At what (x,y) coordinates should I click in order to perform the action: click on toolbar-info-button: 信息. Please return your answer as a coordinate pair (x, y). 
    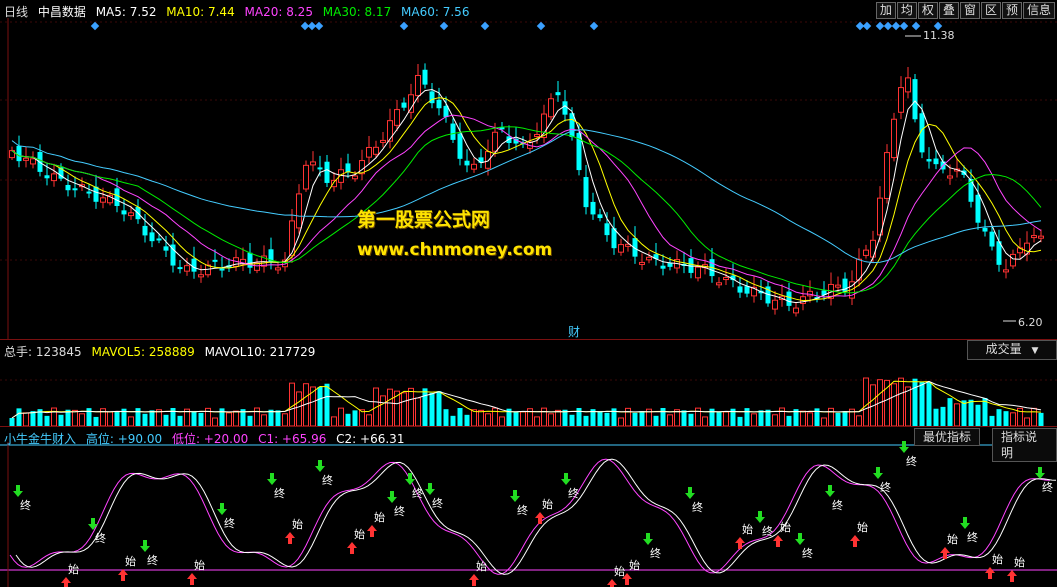
    Looking at the image, I should click on (1038, 10).